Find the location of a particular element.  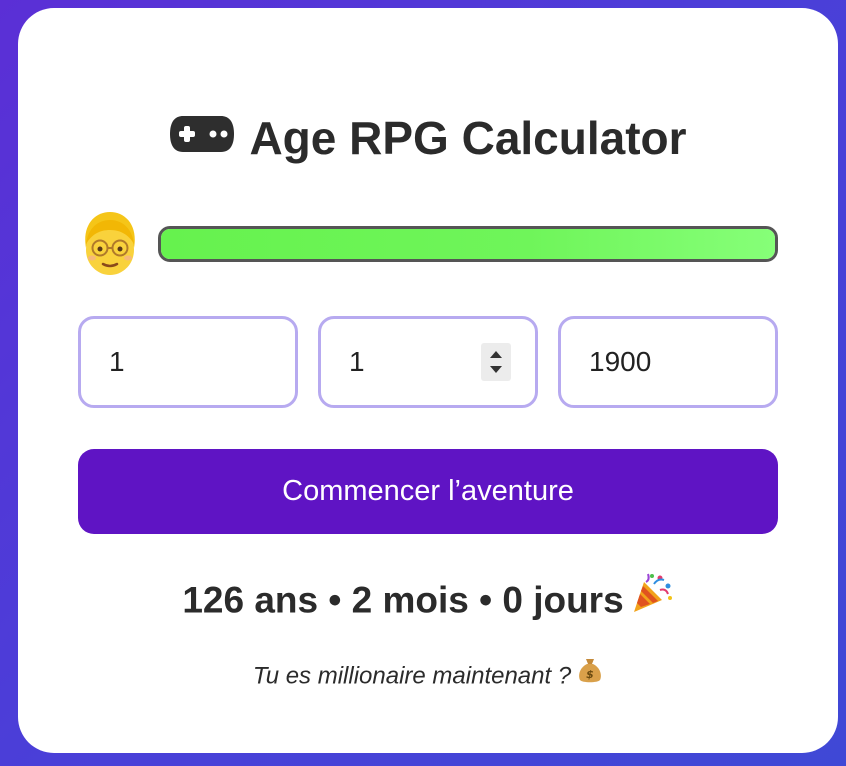

age-result: 126 ans • 2 mois • 0 jours is located at coordinates (428, 602).